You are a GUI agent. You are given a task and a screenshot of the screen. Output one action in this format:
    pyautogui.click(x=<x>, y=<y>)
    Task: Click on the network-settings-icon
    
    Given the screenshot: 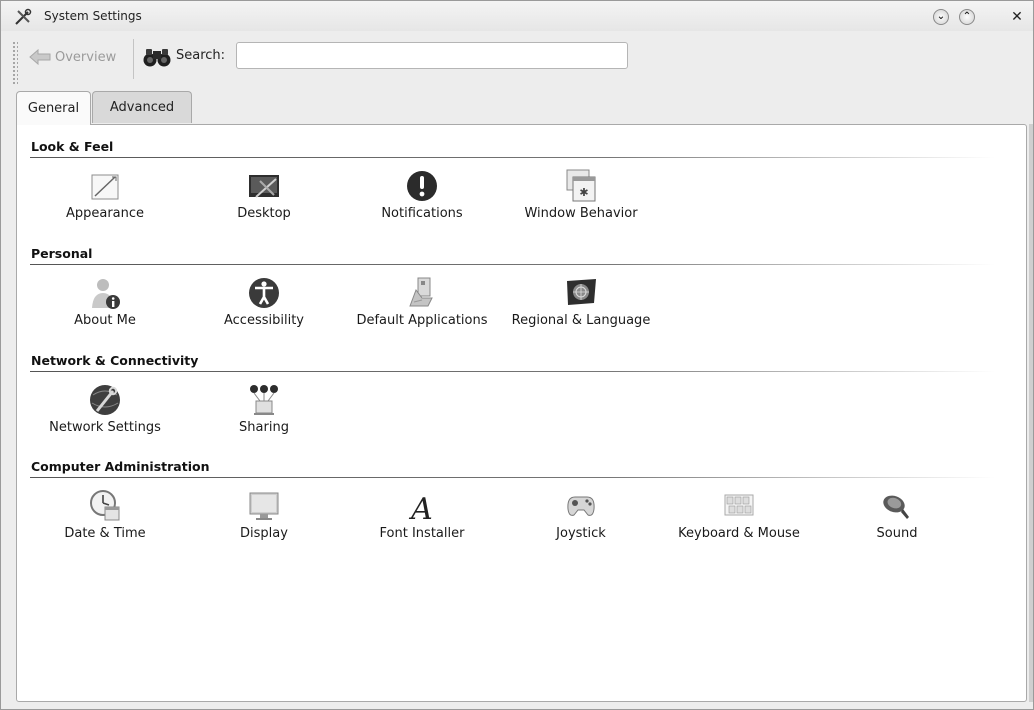 What is the action you would take?
    pyautogui.click(x=105, y=400)
    